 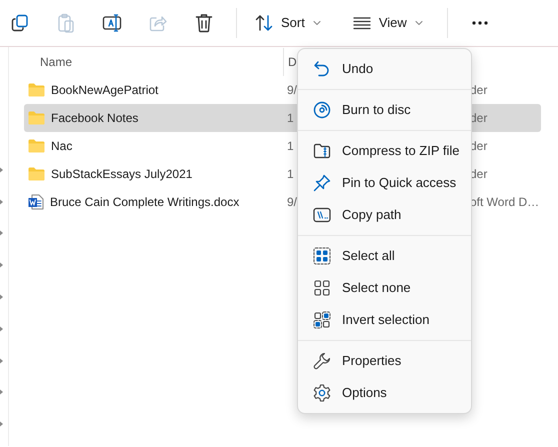 What do you see at coordinates (322, 69) in the screenshot?
I see `undo-icon` at bounding box center [322, 69].